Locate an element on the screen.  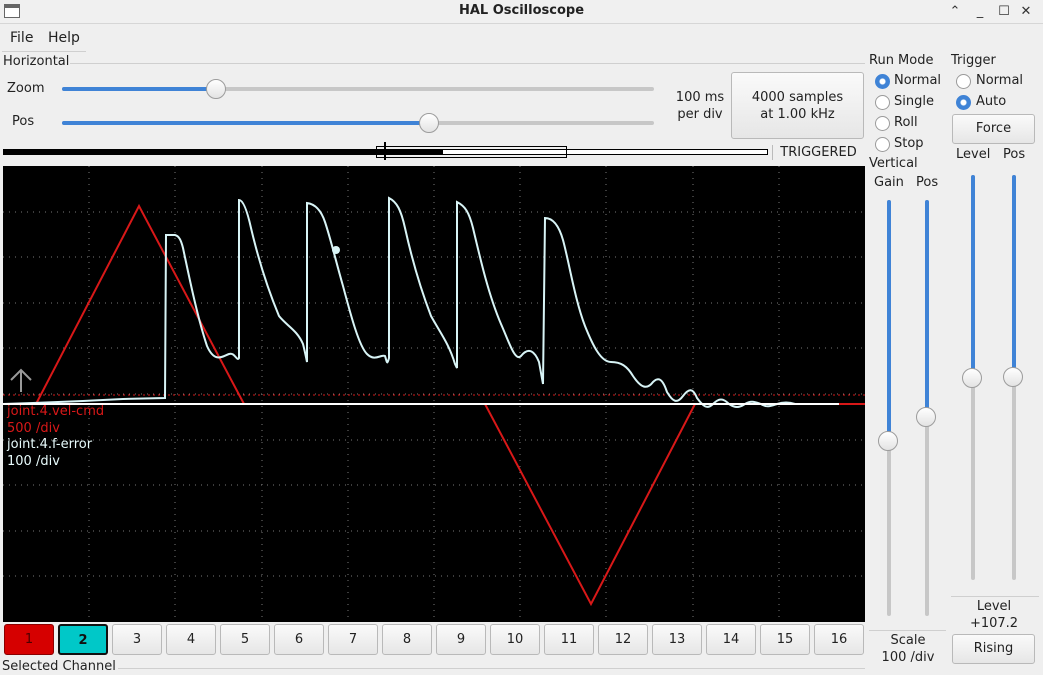
trigger-pos-slider-handle is located at coordinates (1013, 377).